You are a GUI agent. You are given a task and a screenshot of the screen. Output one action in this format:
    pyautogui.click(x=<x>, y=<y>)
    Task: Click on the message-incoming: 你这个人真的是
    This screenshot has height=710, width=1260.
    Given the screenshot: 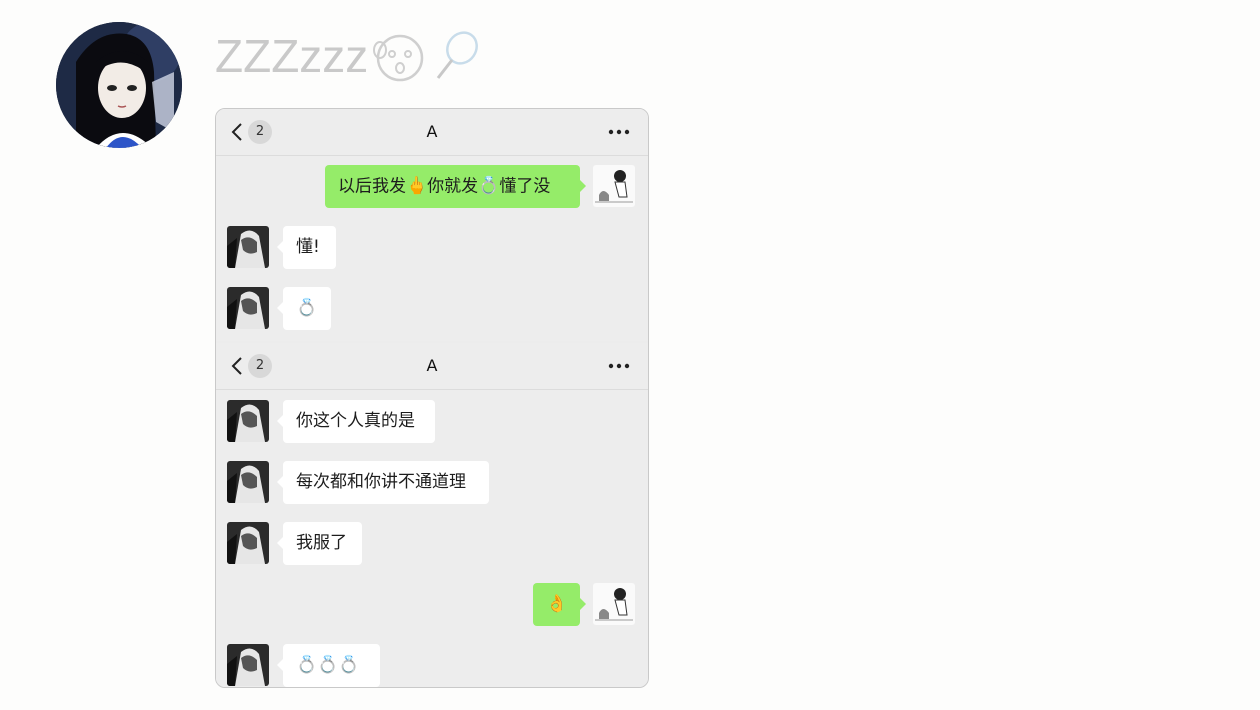 What is the action you would take?
    pyautogui.click(x=432, y=422)
    